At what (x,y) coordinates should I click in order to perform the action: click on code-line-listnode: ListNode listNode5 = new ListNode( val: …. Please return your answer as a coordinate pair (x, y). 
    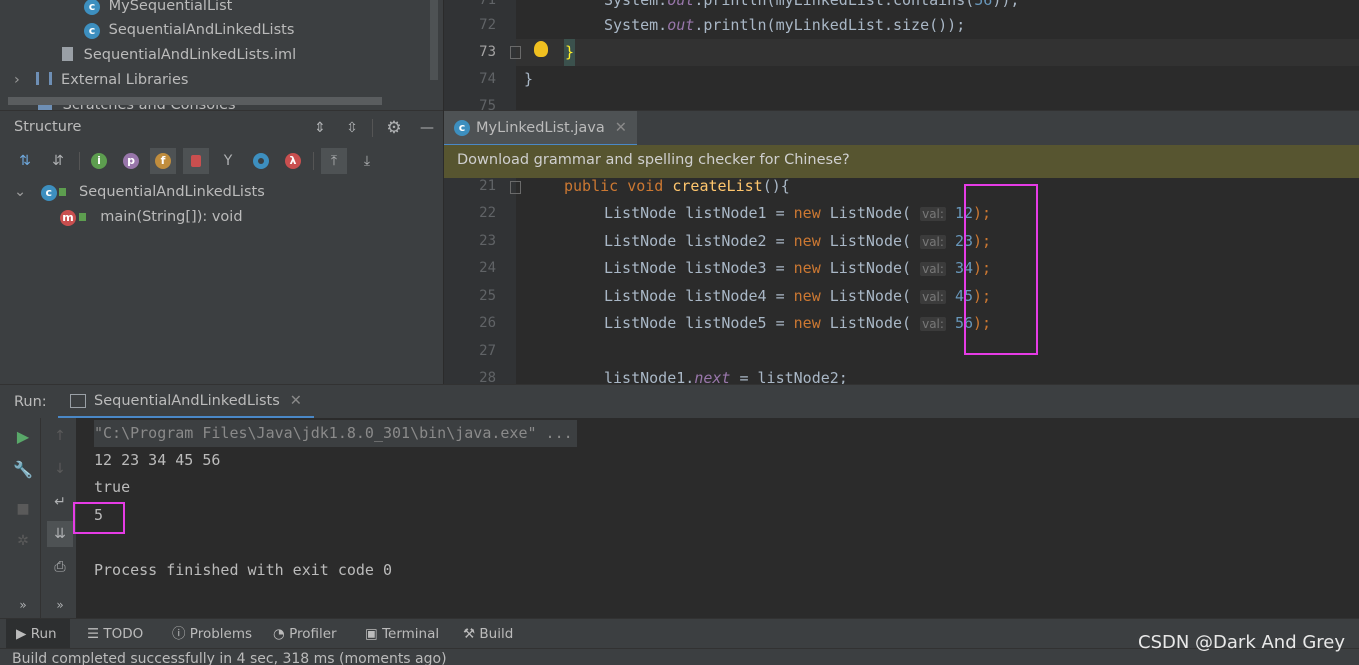
    Looking at the image, I should click on (798, 323).